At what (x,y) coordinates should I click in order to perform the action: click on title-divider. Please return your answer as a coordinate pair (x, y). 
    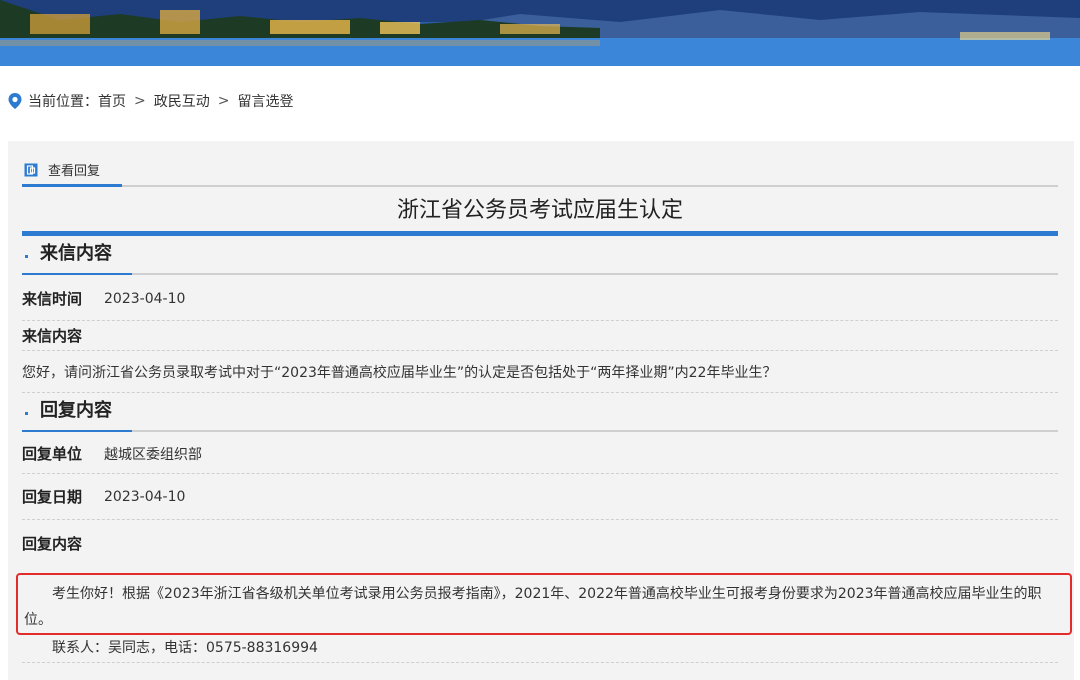
    Looking at the image, I should click on (540, 233).